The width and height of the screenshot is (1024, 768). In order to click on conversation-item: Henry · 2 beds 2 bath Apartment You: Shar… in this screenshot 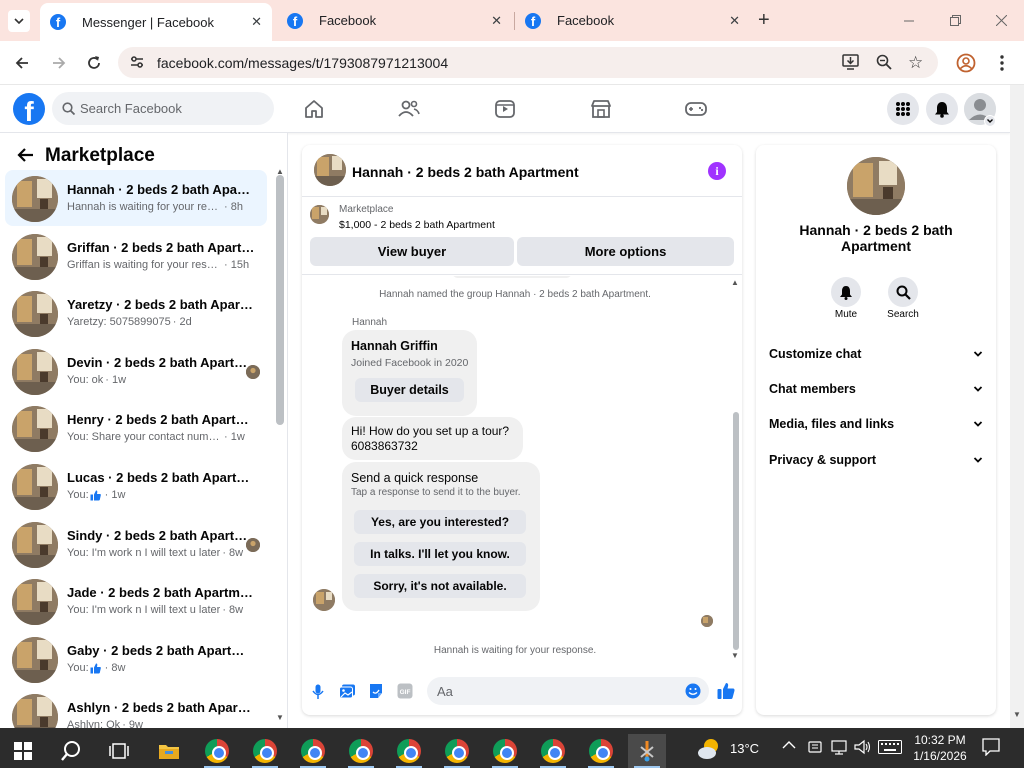, I will do `click(136, 428)`.